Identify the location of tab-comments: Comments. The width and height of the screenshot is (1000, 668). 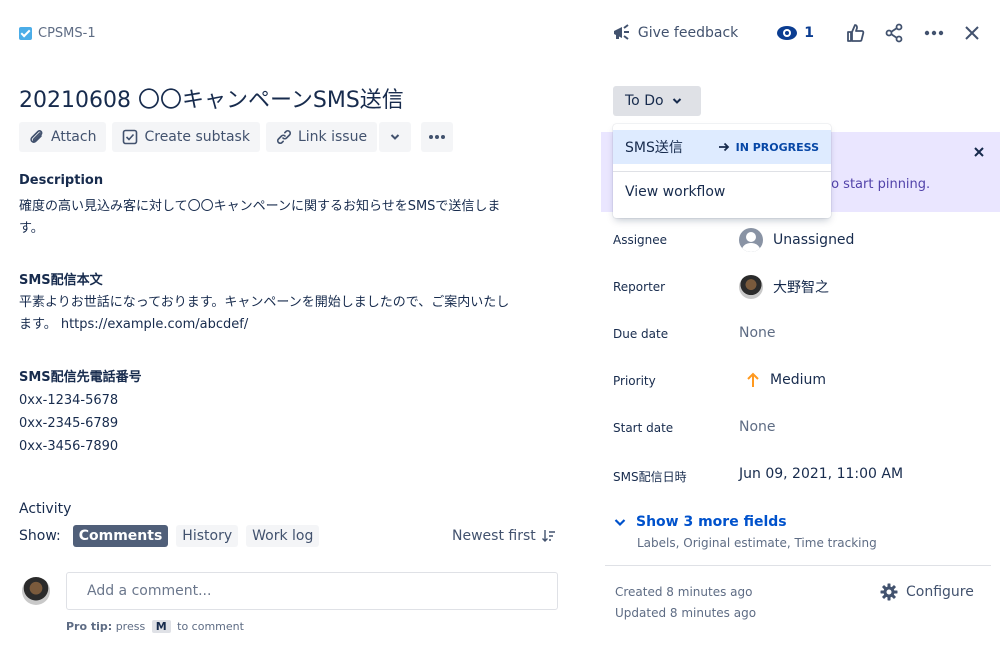
(120, 536).